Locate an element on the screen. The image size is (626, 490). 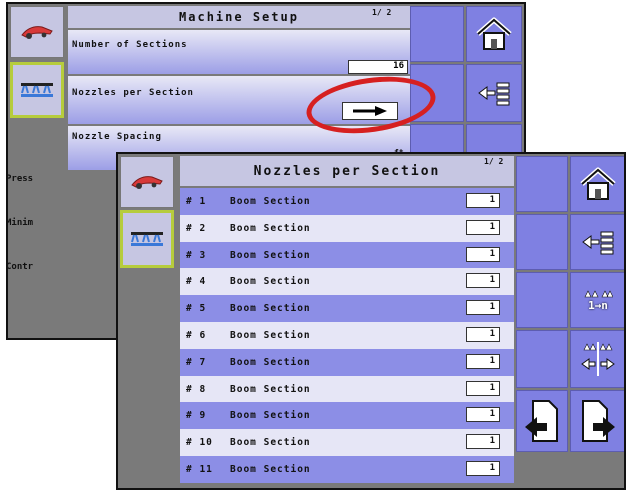
section-number: # 1 is located at coordinates (196, 201).